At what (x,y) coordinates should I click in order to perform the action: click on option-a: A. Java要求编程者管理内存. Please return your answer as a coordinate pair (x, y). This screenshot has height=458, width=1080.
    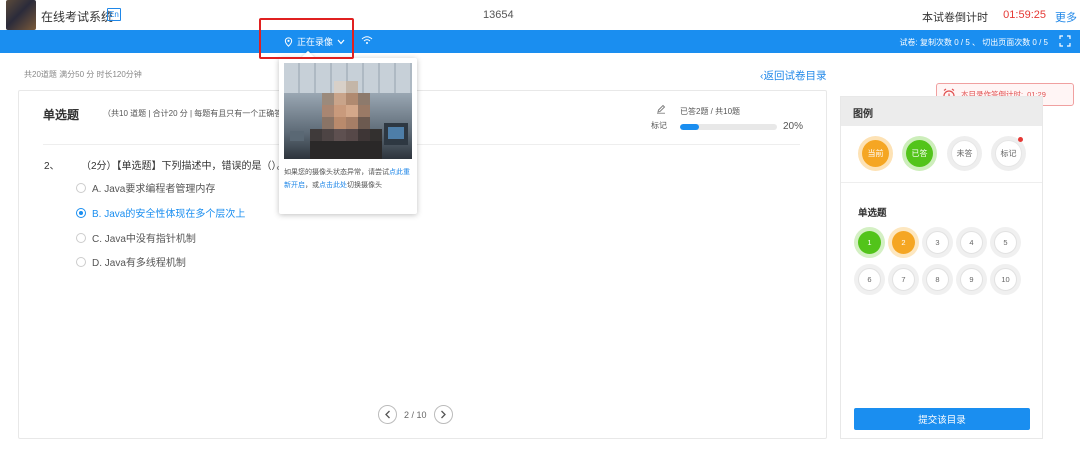
    Looking at the image, I should click on (145, 187).